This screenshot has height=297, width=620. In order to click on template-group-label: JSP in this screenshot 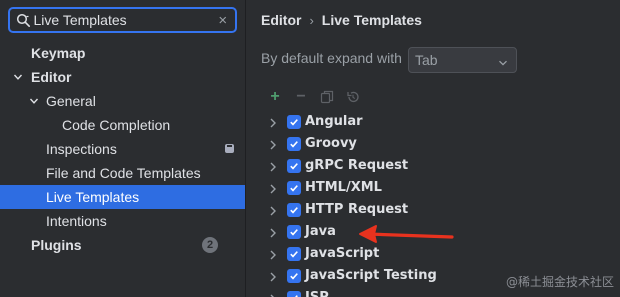, I will do `click(317, 293)`.